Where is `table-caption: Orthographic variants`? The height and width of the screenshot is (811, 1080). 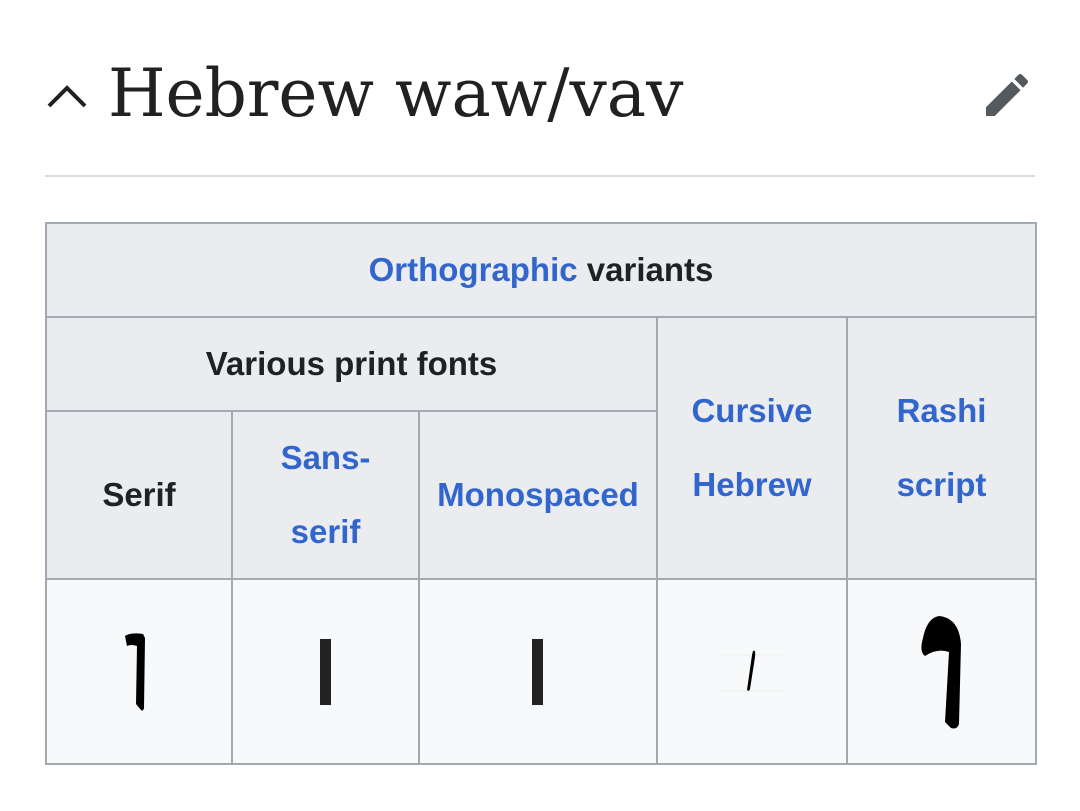
table-caption: Orthographic variants is located at coordinates (541, 270).